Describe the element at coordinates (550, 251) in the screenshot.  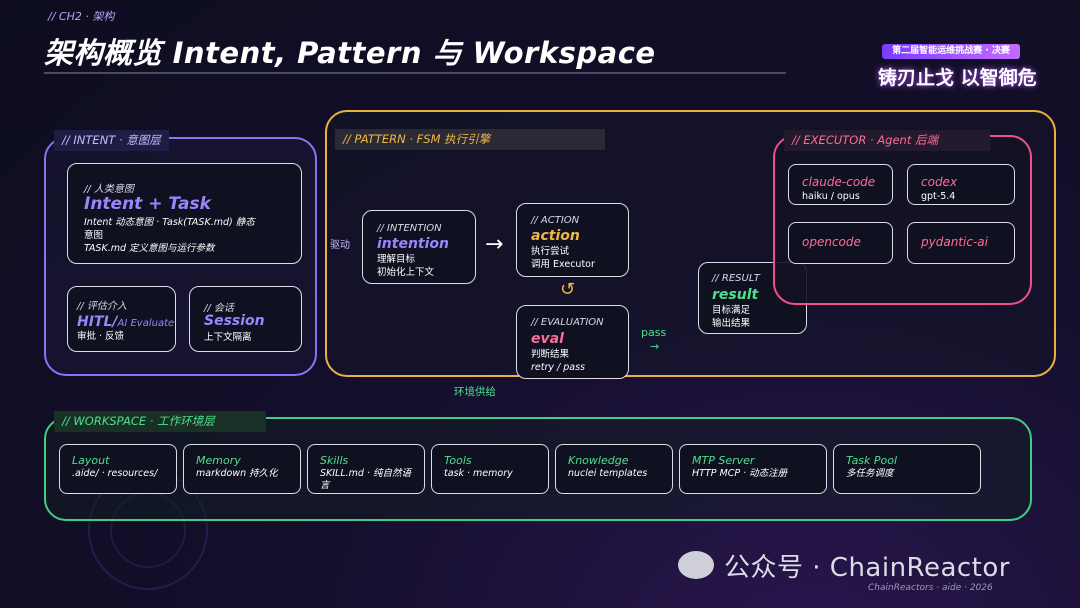
I see `action-desc-1: 执行尝试` at that location.